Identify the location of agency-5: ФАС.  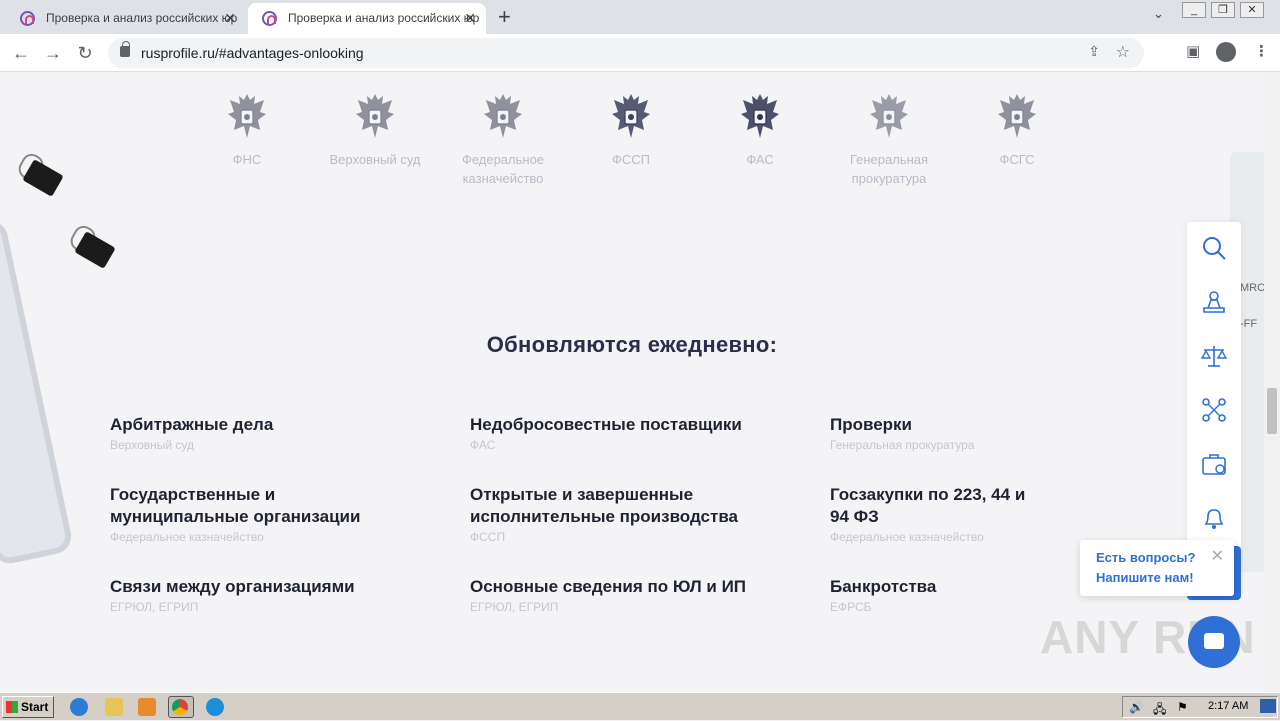
(760, 129).